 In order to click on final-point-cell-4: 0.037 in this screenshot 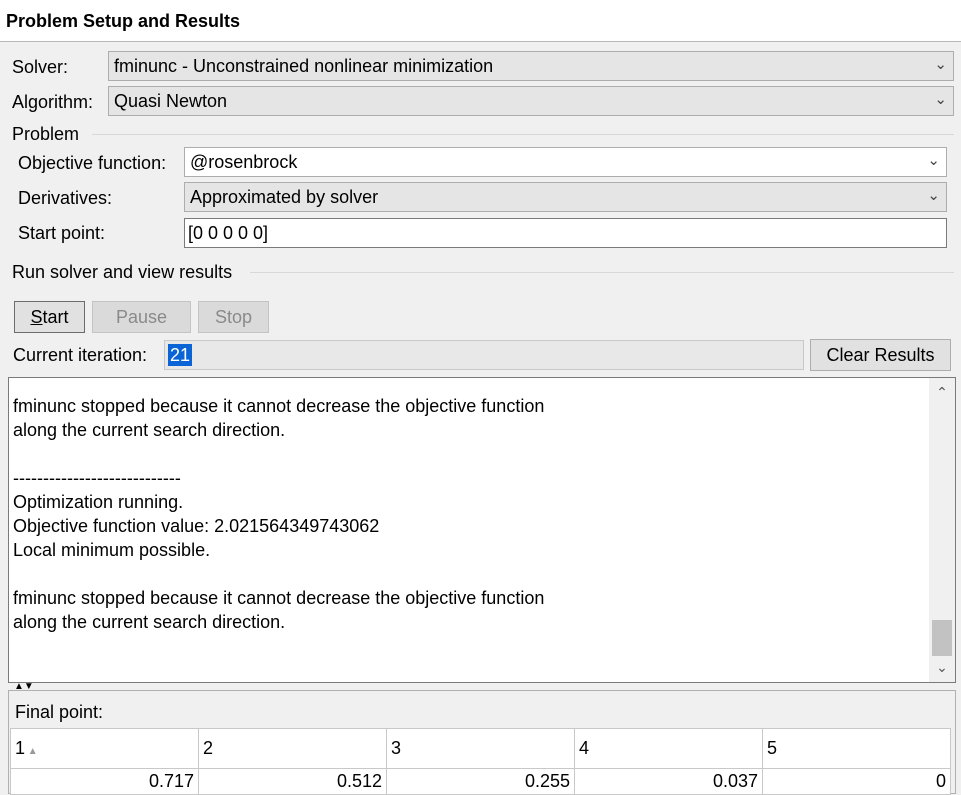, I will do `click(668, 781)`.